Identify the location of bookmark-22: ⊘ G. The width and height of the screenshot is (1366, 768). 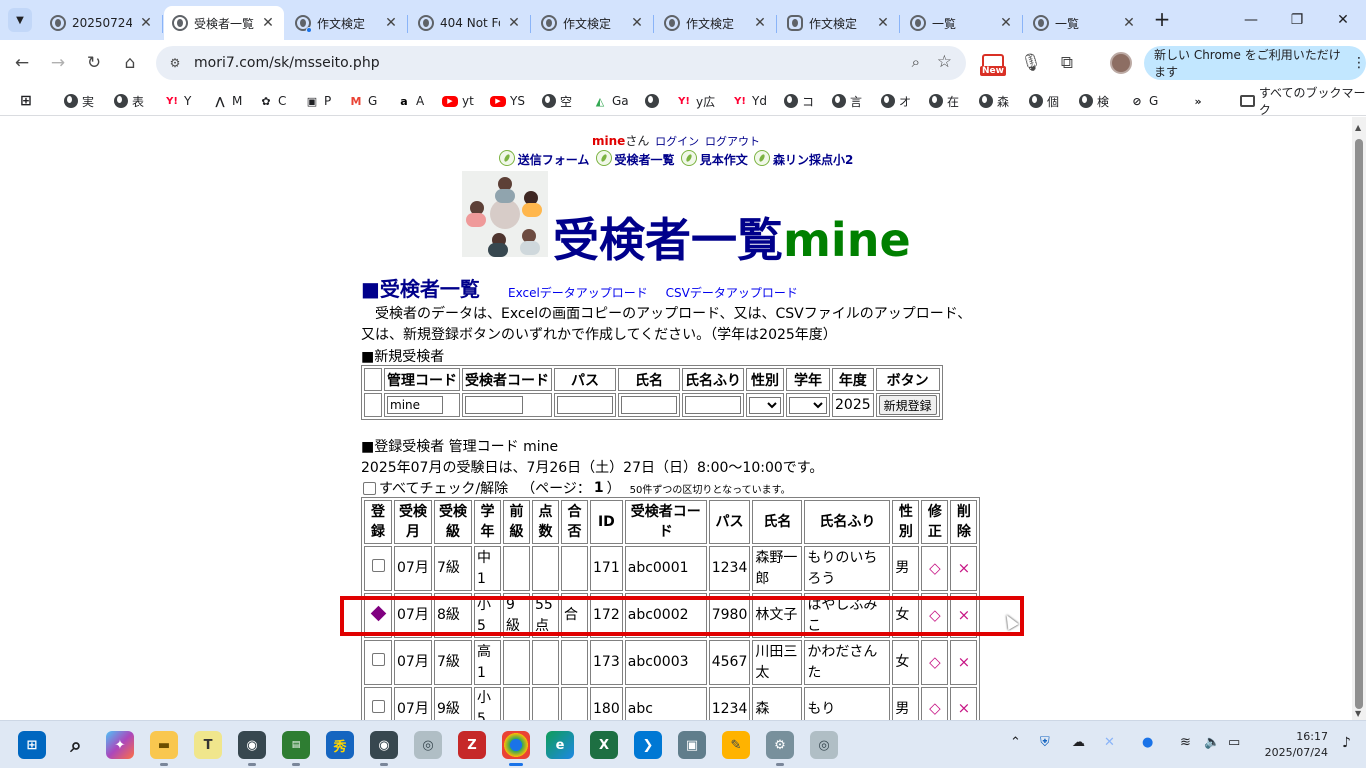
(1143, 101).